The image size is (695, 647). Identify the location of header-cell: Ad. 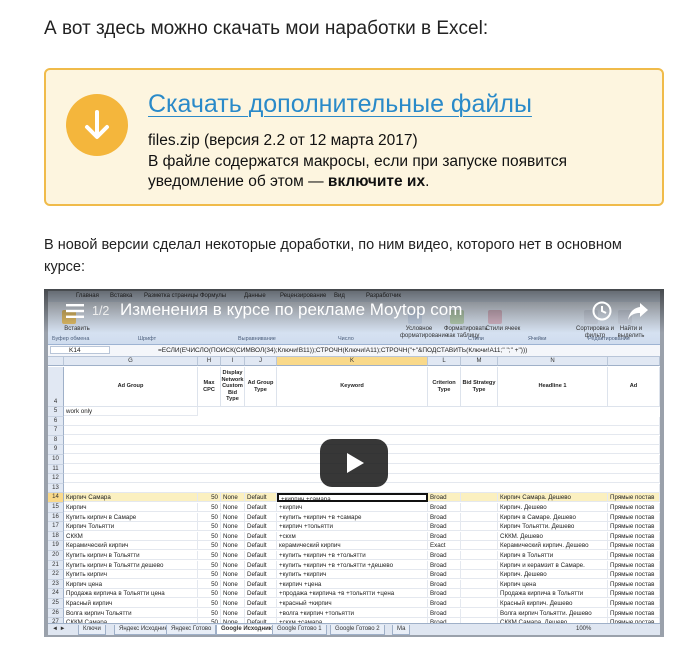
(634, 387).